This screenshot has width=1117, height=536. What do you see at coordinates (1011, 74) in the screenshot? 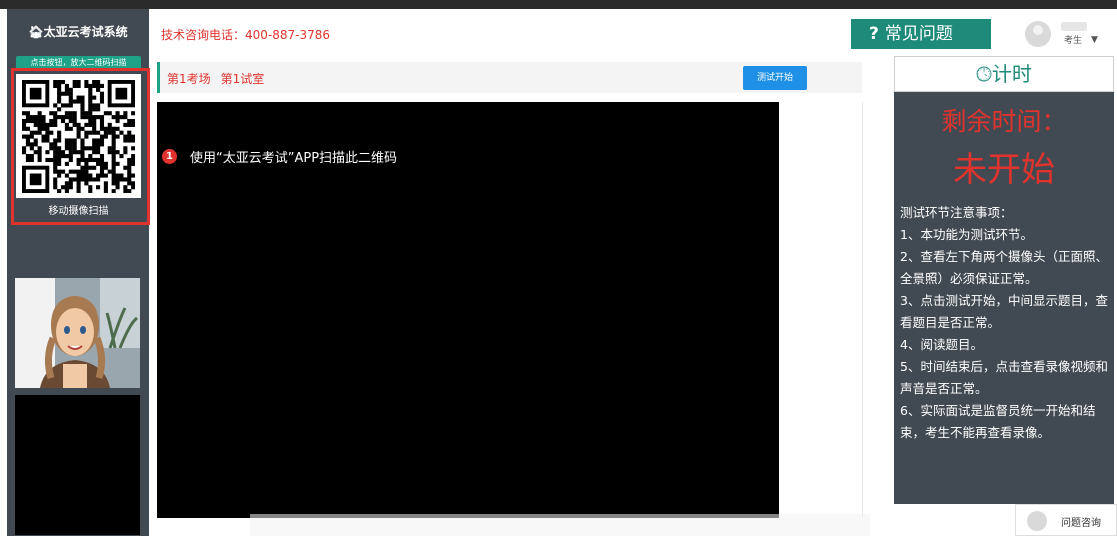
I see `timer-title: 计时` at bounding box center [1011, 74].